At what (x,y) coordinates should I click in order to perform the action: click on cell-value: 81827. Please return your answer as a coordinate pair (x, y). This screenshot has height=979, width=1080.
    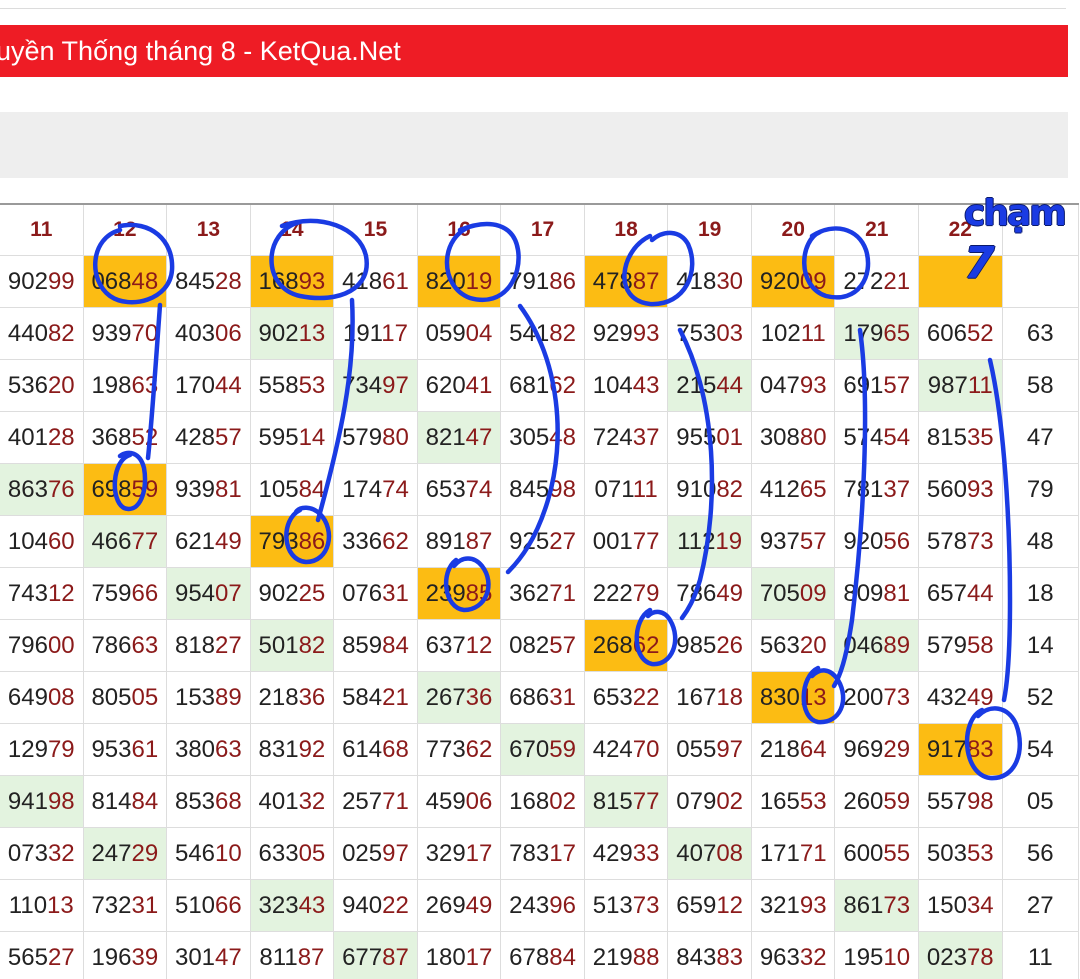
    Looking at the image, I should click on (208, 645).